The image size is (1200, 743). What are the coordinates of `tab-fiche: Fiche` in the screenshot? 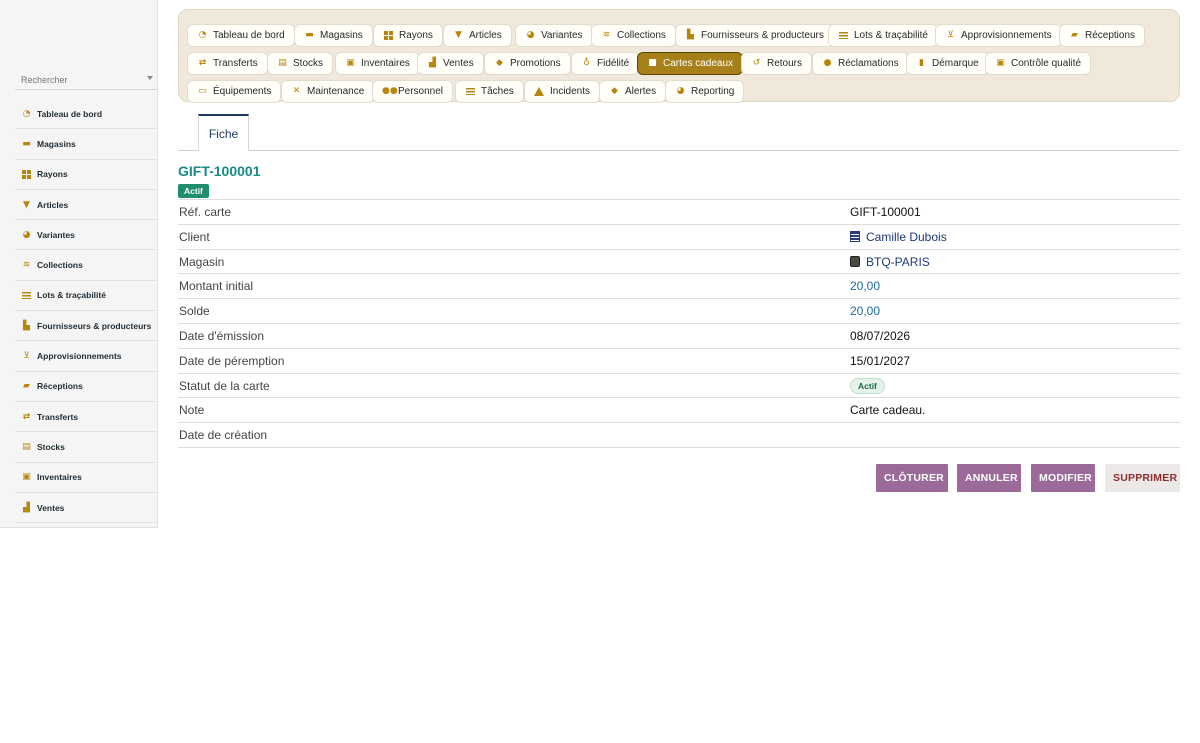 It's located at (223, 132).